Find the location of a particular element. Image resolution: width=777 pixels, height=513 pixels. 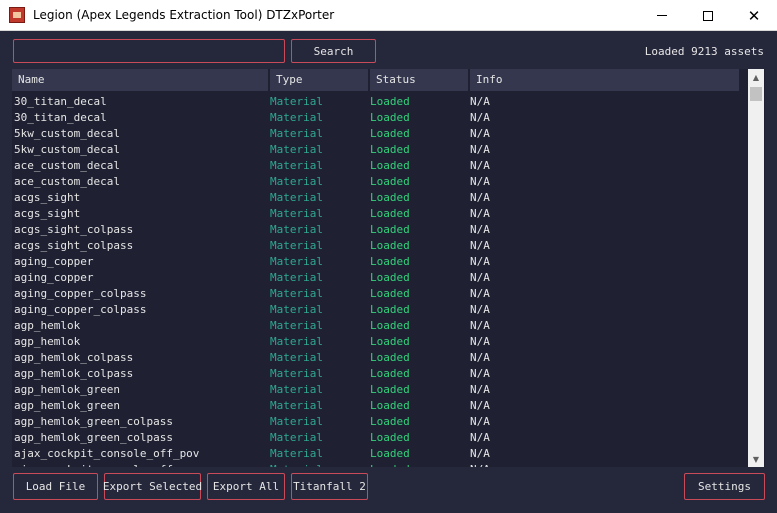

maximize-icon is located at coordinates (708, 15).